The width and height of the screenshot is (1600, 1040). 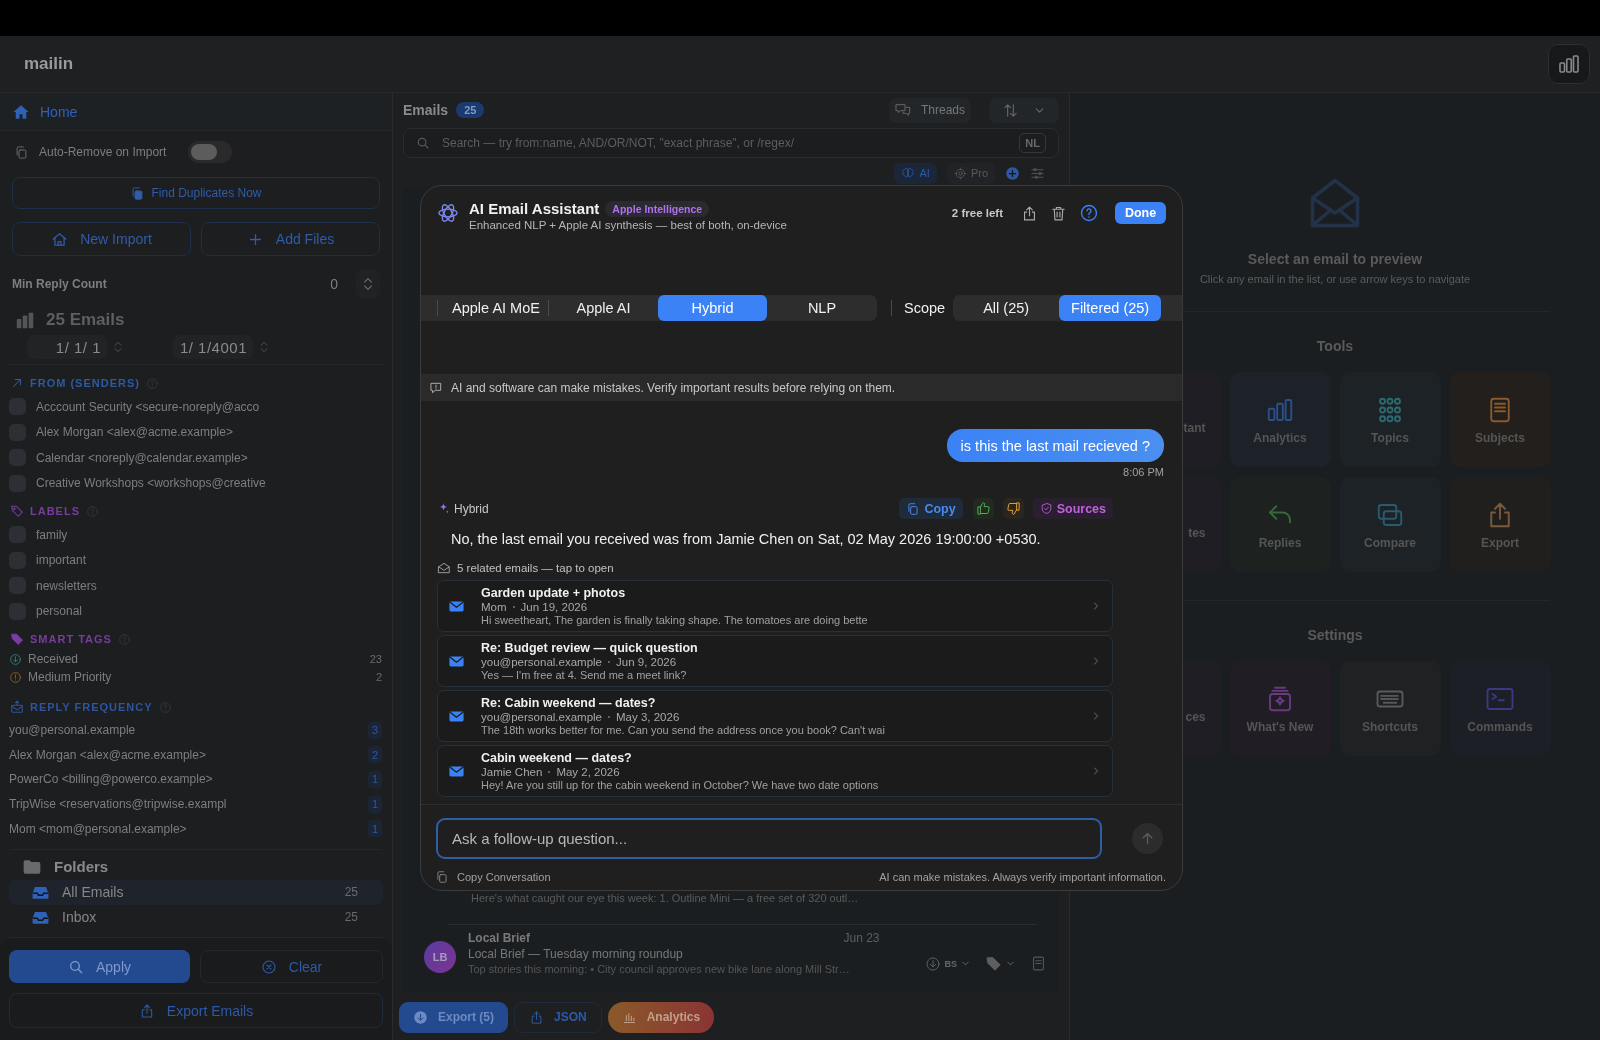 I want to click on thumbs-up-button, so click(x=983, y=508).